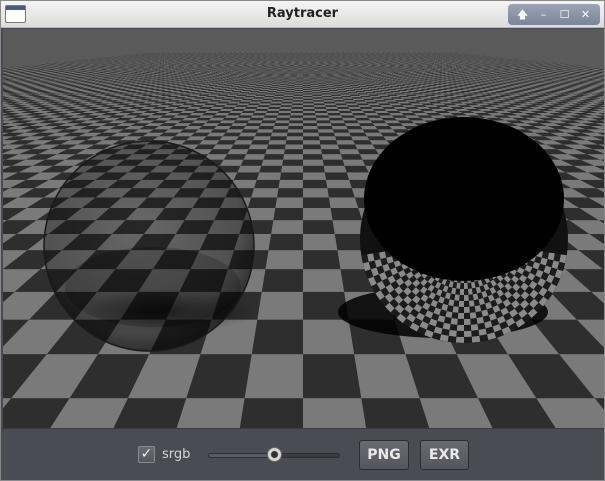  What do you see at coordinates (544, 14) in the screenshot?
I see `minimize-icon: –` at bounding box center [544, 14].